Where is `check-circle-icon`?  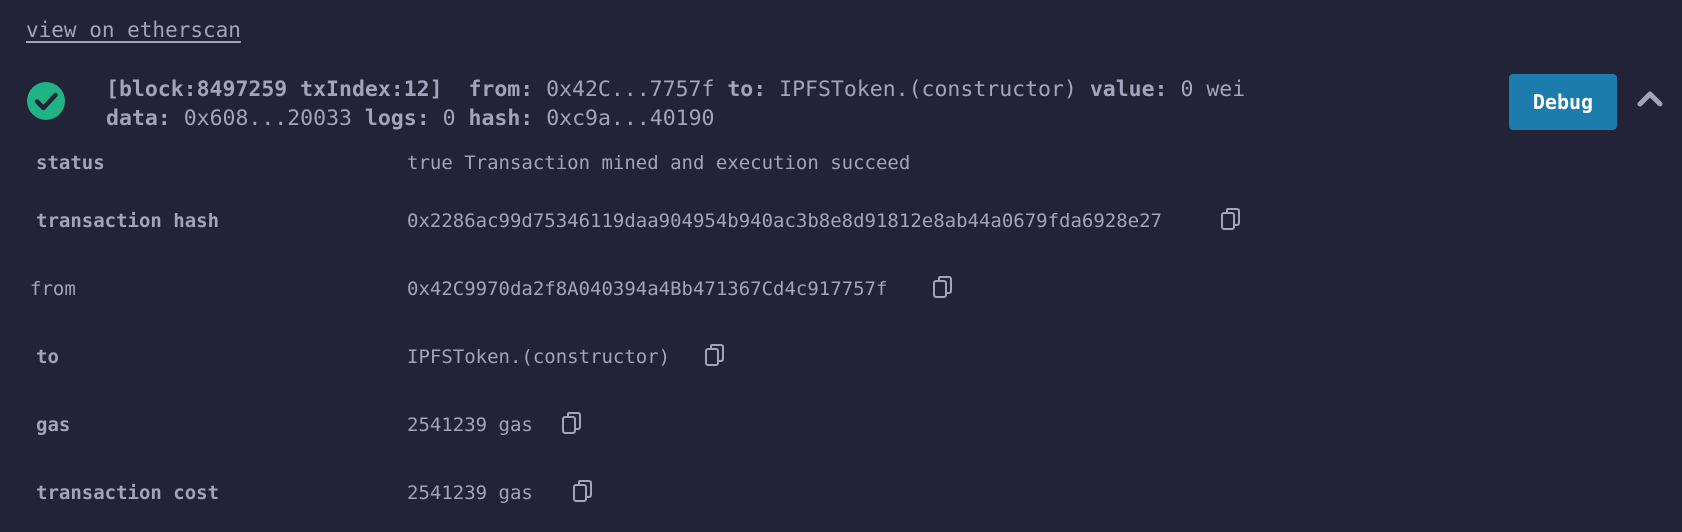 check-circle-icon is located at coordinates (46, 101).